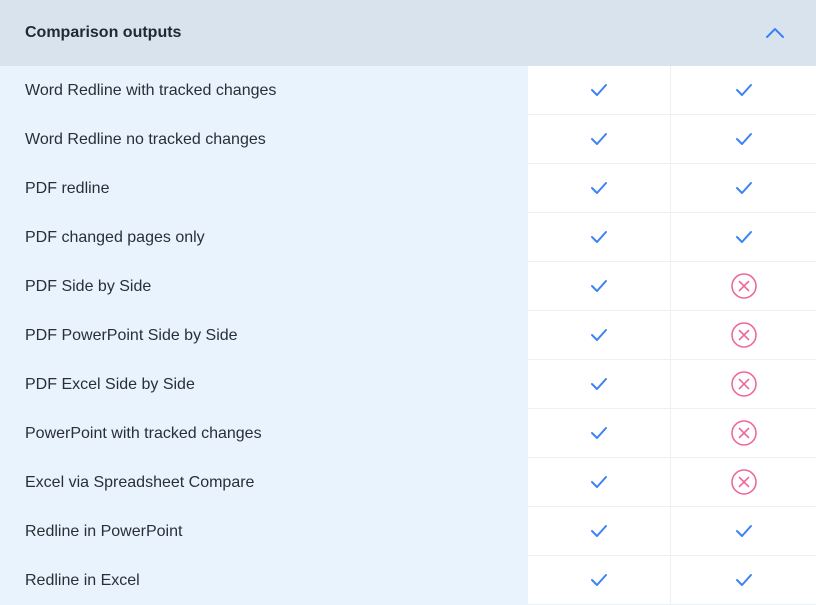  Describe the element at coordinates (264, 286) in the screenshot. I see `row-label: PDF Side by Side` at that location.